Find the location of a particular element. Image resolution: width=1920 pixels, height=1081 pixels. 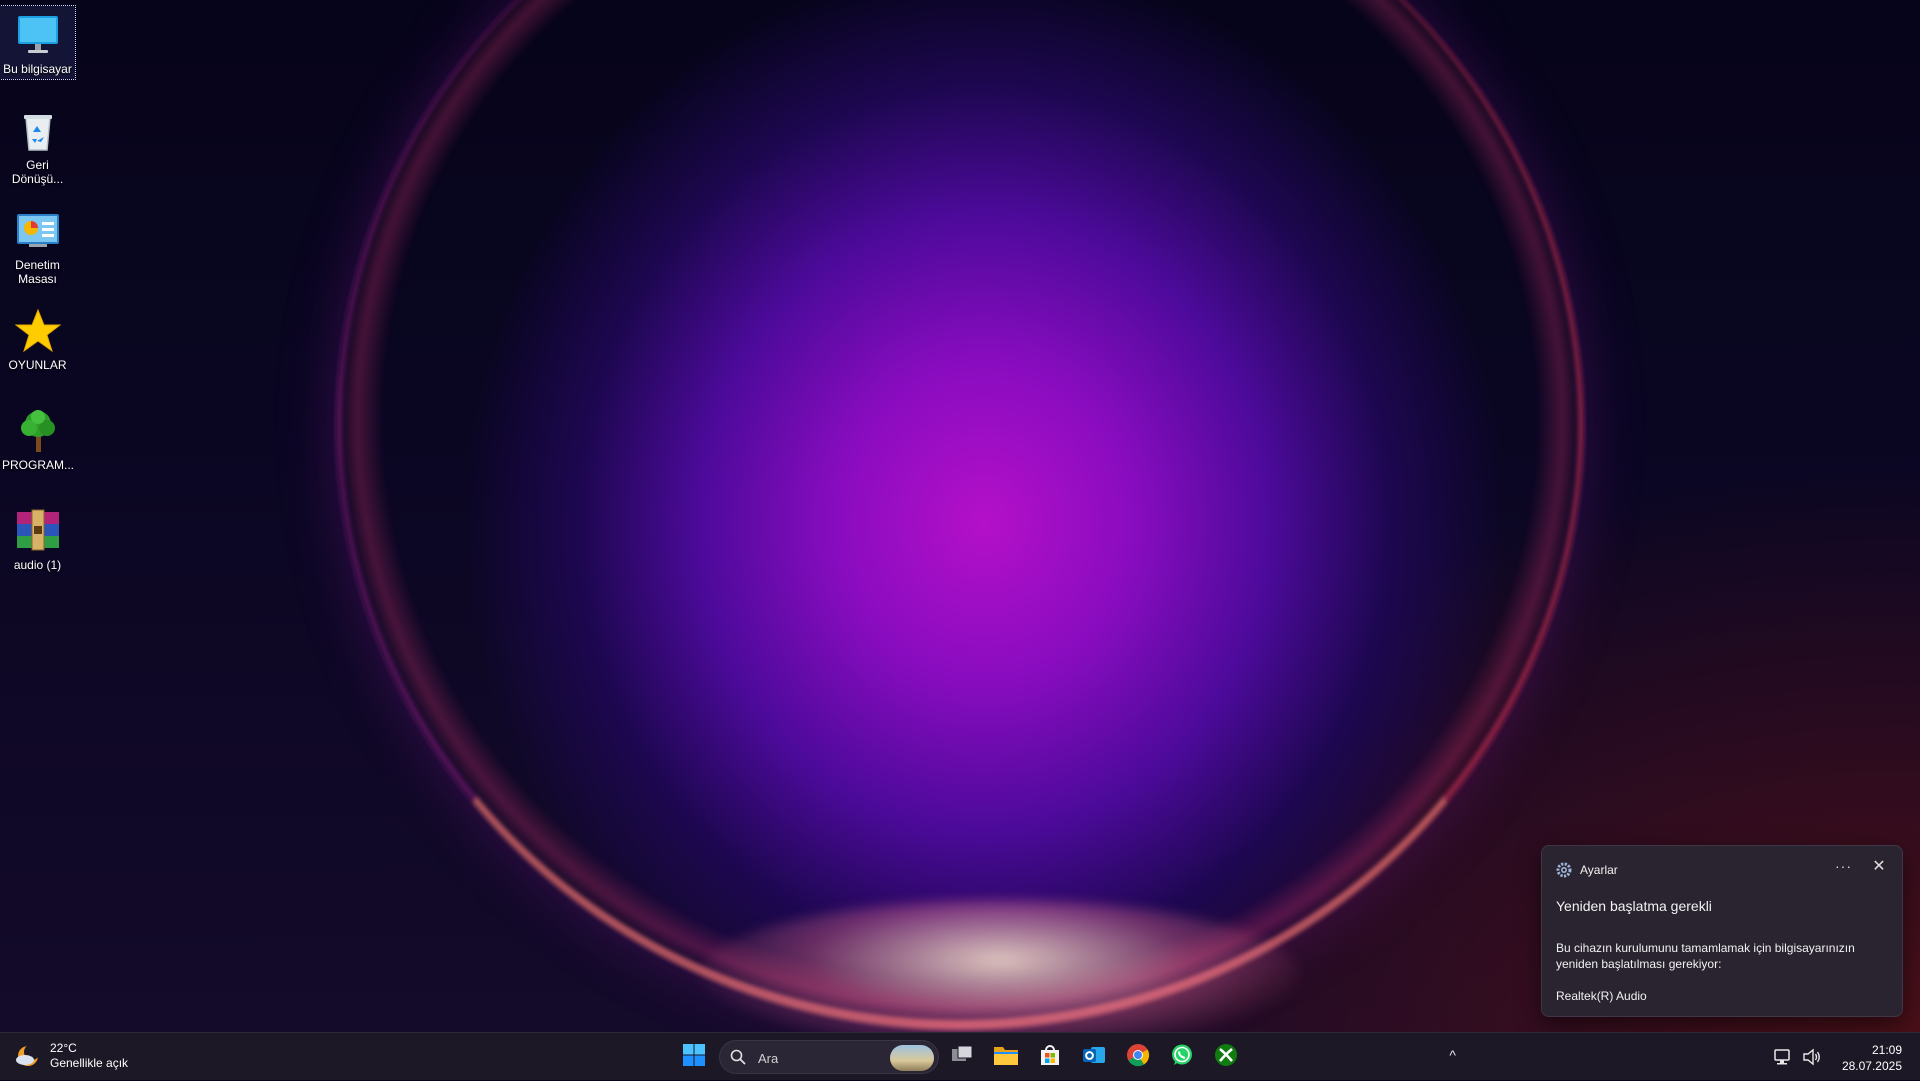

whatsapp-icon is located at coordinates (1182, 1057).